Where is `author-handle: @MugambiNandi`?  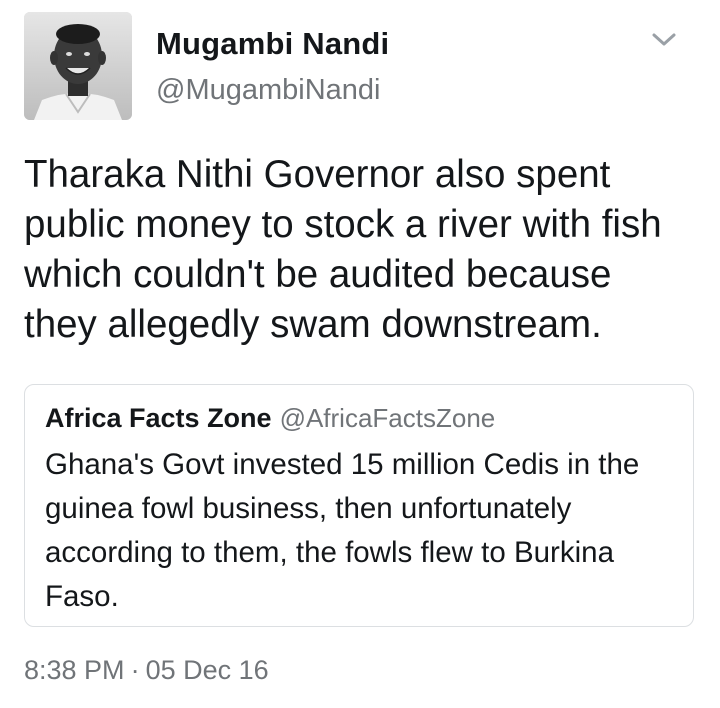 author-handle: @MugambiNandi is located at coordinates (268, 90).